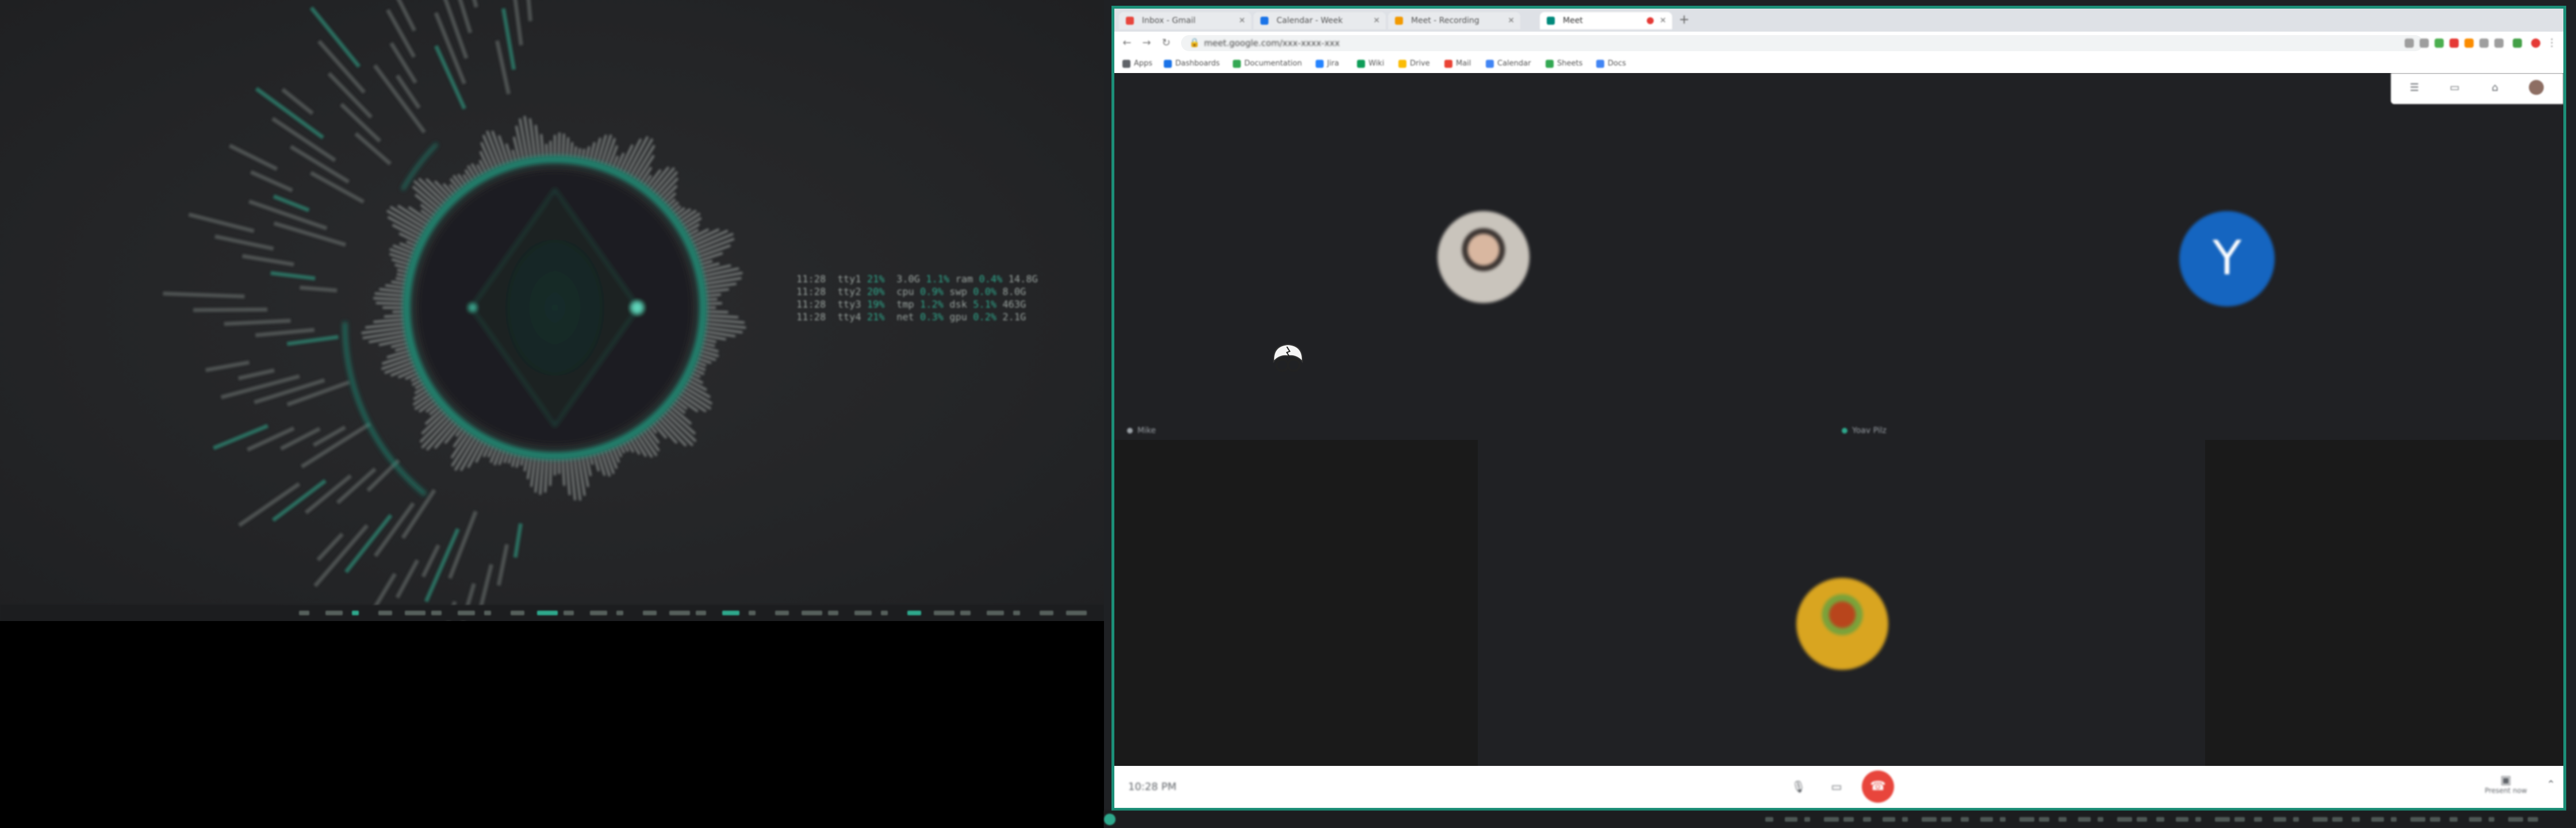  What do you see at coordinates (2506, 787) in the screenshot?
I see `present-now-button: ▣ Present now` at bounding box center [2506, 787].